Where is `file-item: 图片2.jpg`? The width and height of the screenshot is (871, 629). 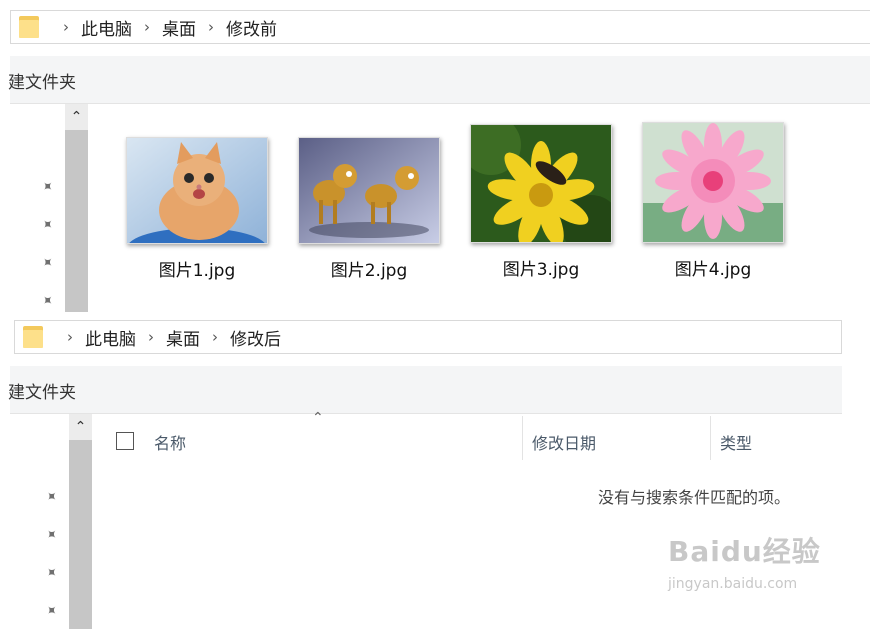 file-item: 图片2.jpg is located at coordinates (369, 209).